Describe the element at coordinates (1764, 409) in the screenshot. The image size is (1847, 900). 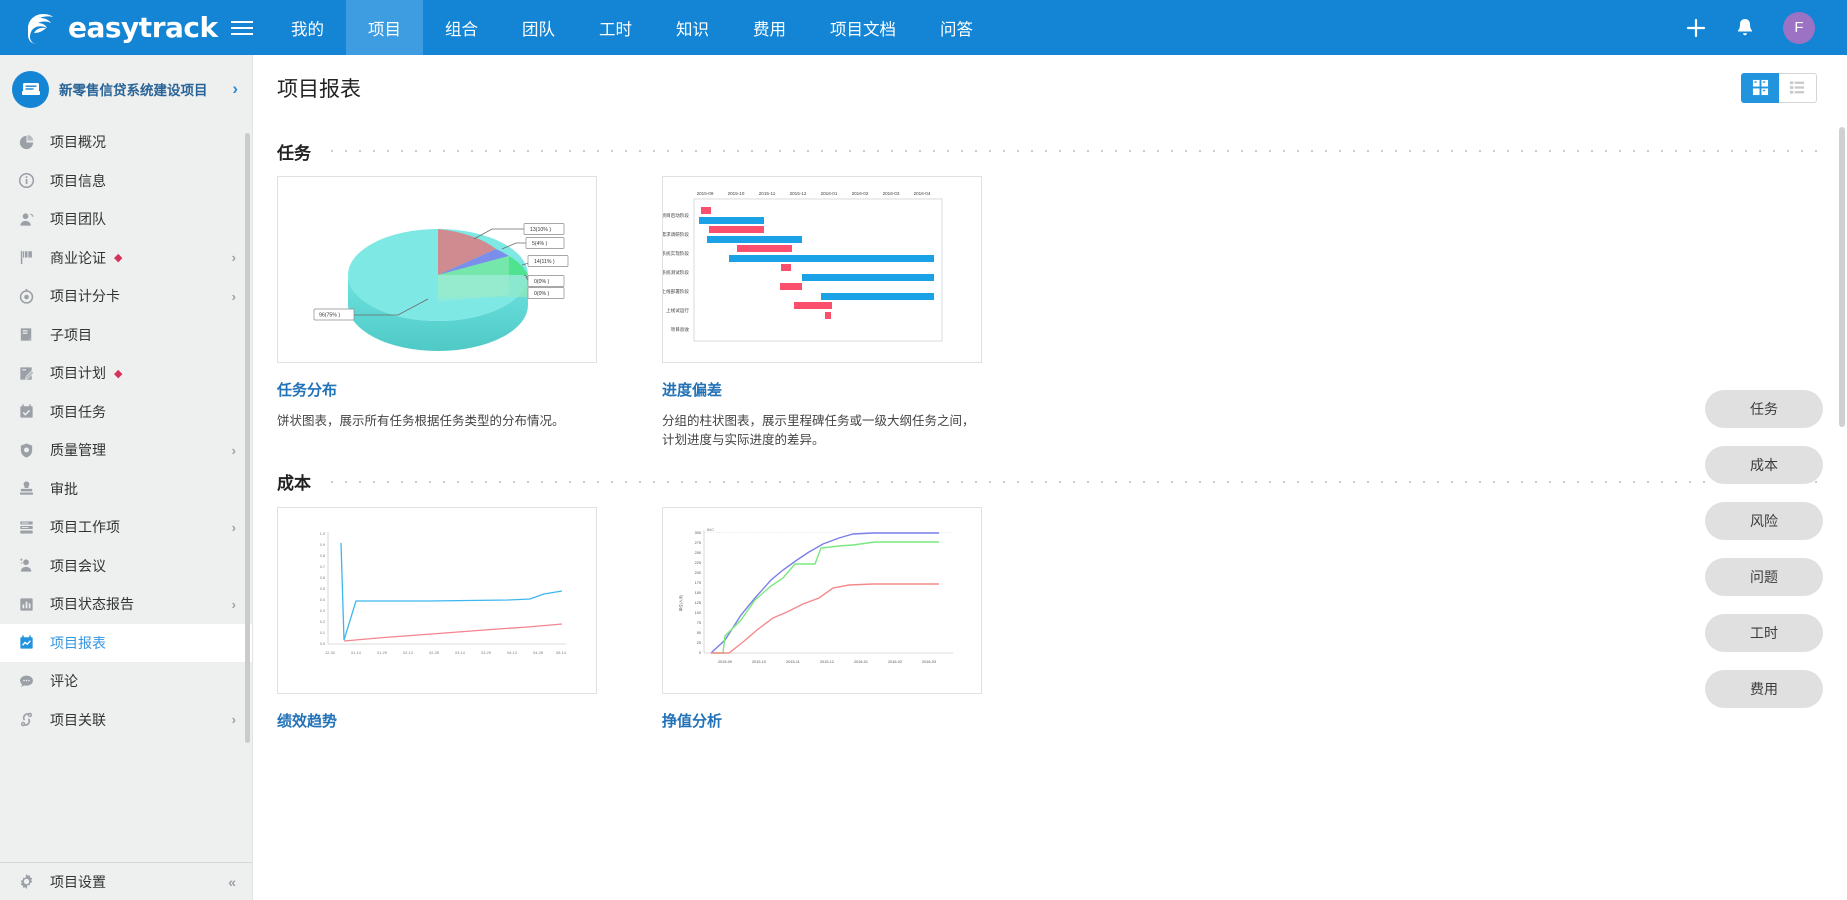
I see `quick-nav-button-0: 任务` at that location.